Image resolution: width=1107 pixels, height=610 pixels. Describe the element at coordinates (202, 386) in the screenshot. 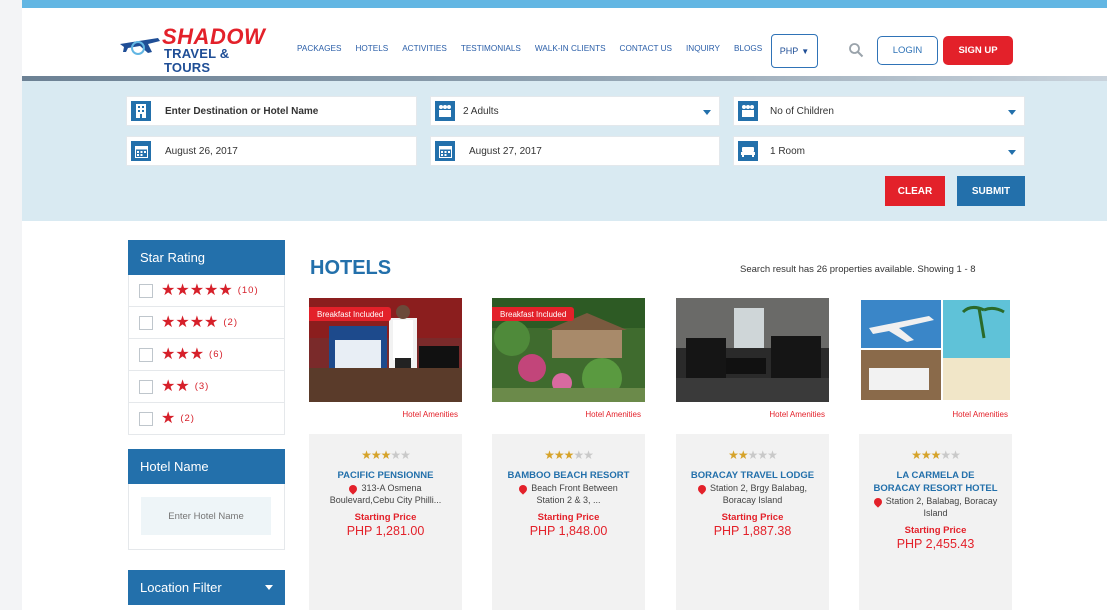

I see `star-filter-count: (3)` at that location.